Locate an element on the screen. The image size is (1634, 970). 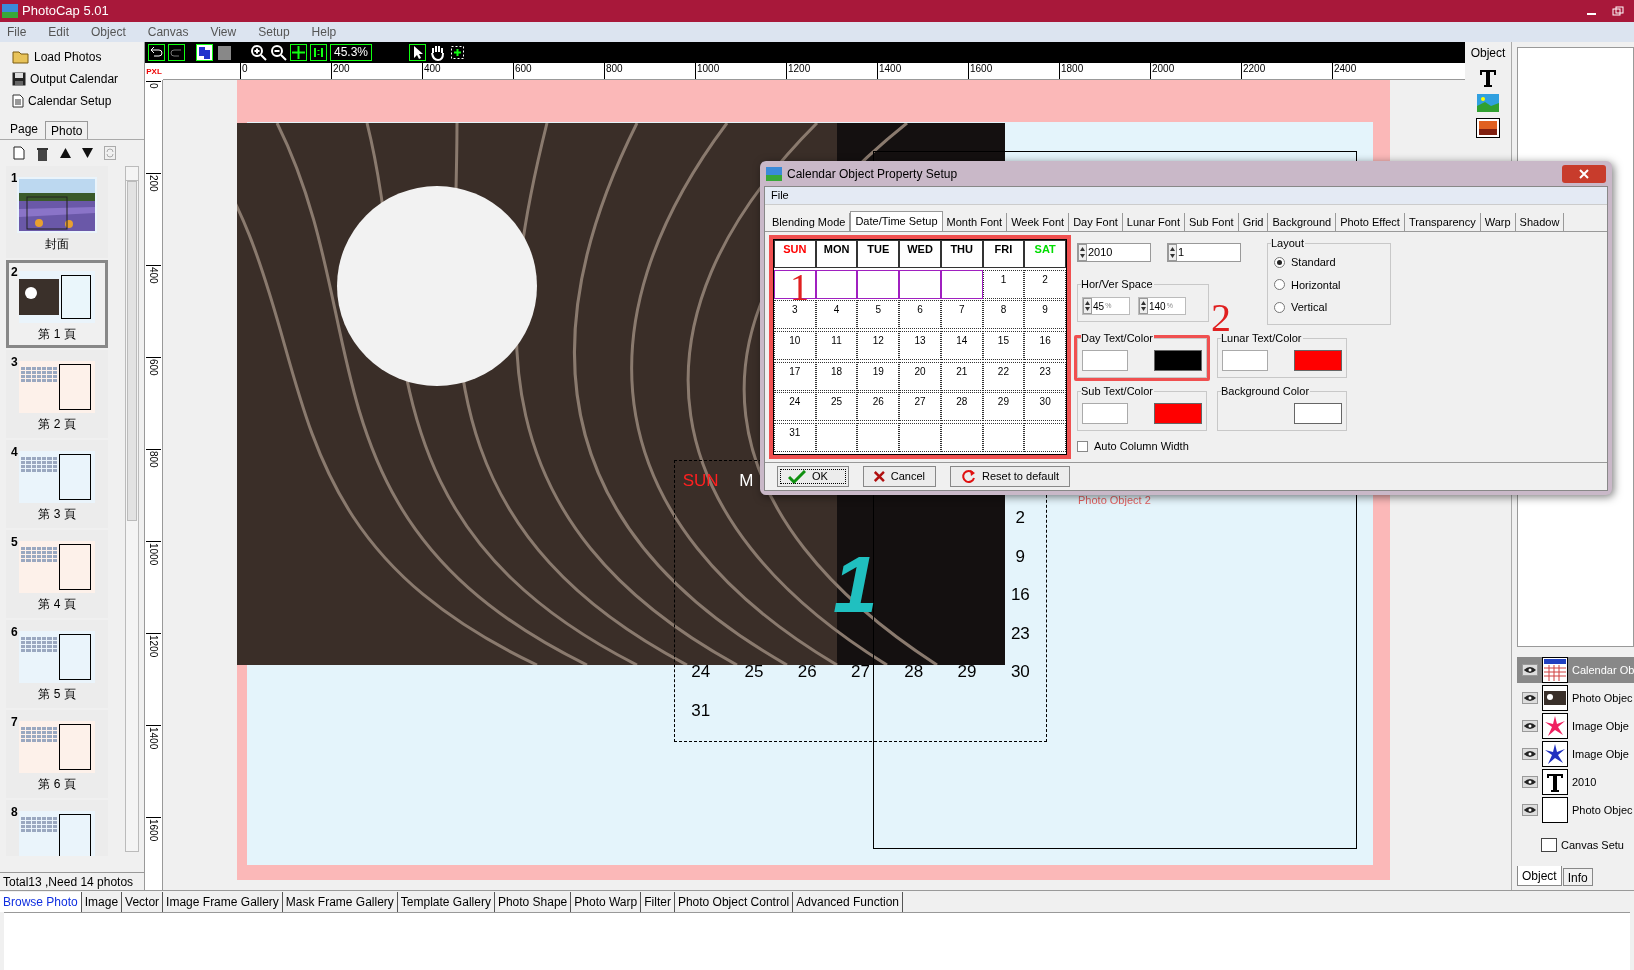
day-cell: 8 is located at coordinates (1003, 315).